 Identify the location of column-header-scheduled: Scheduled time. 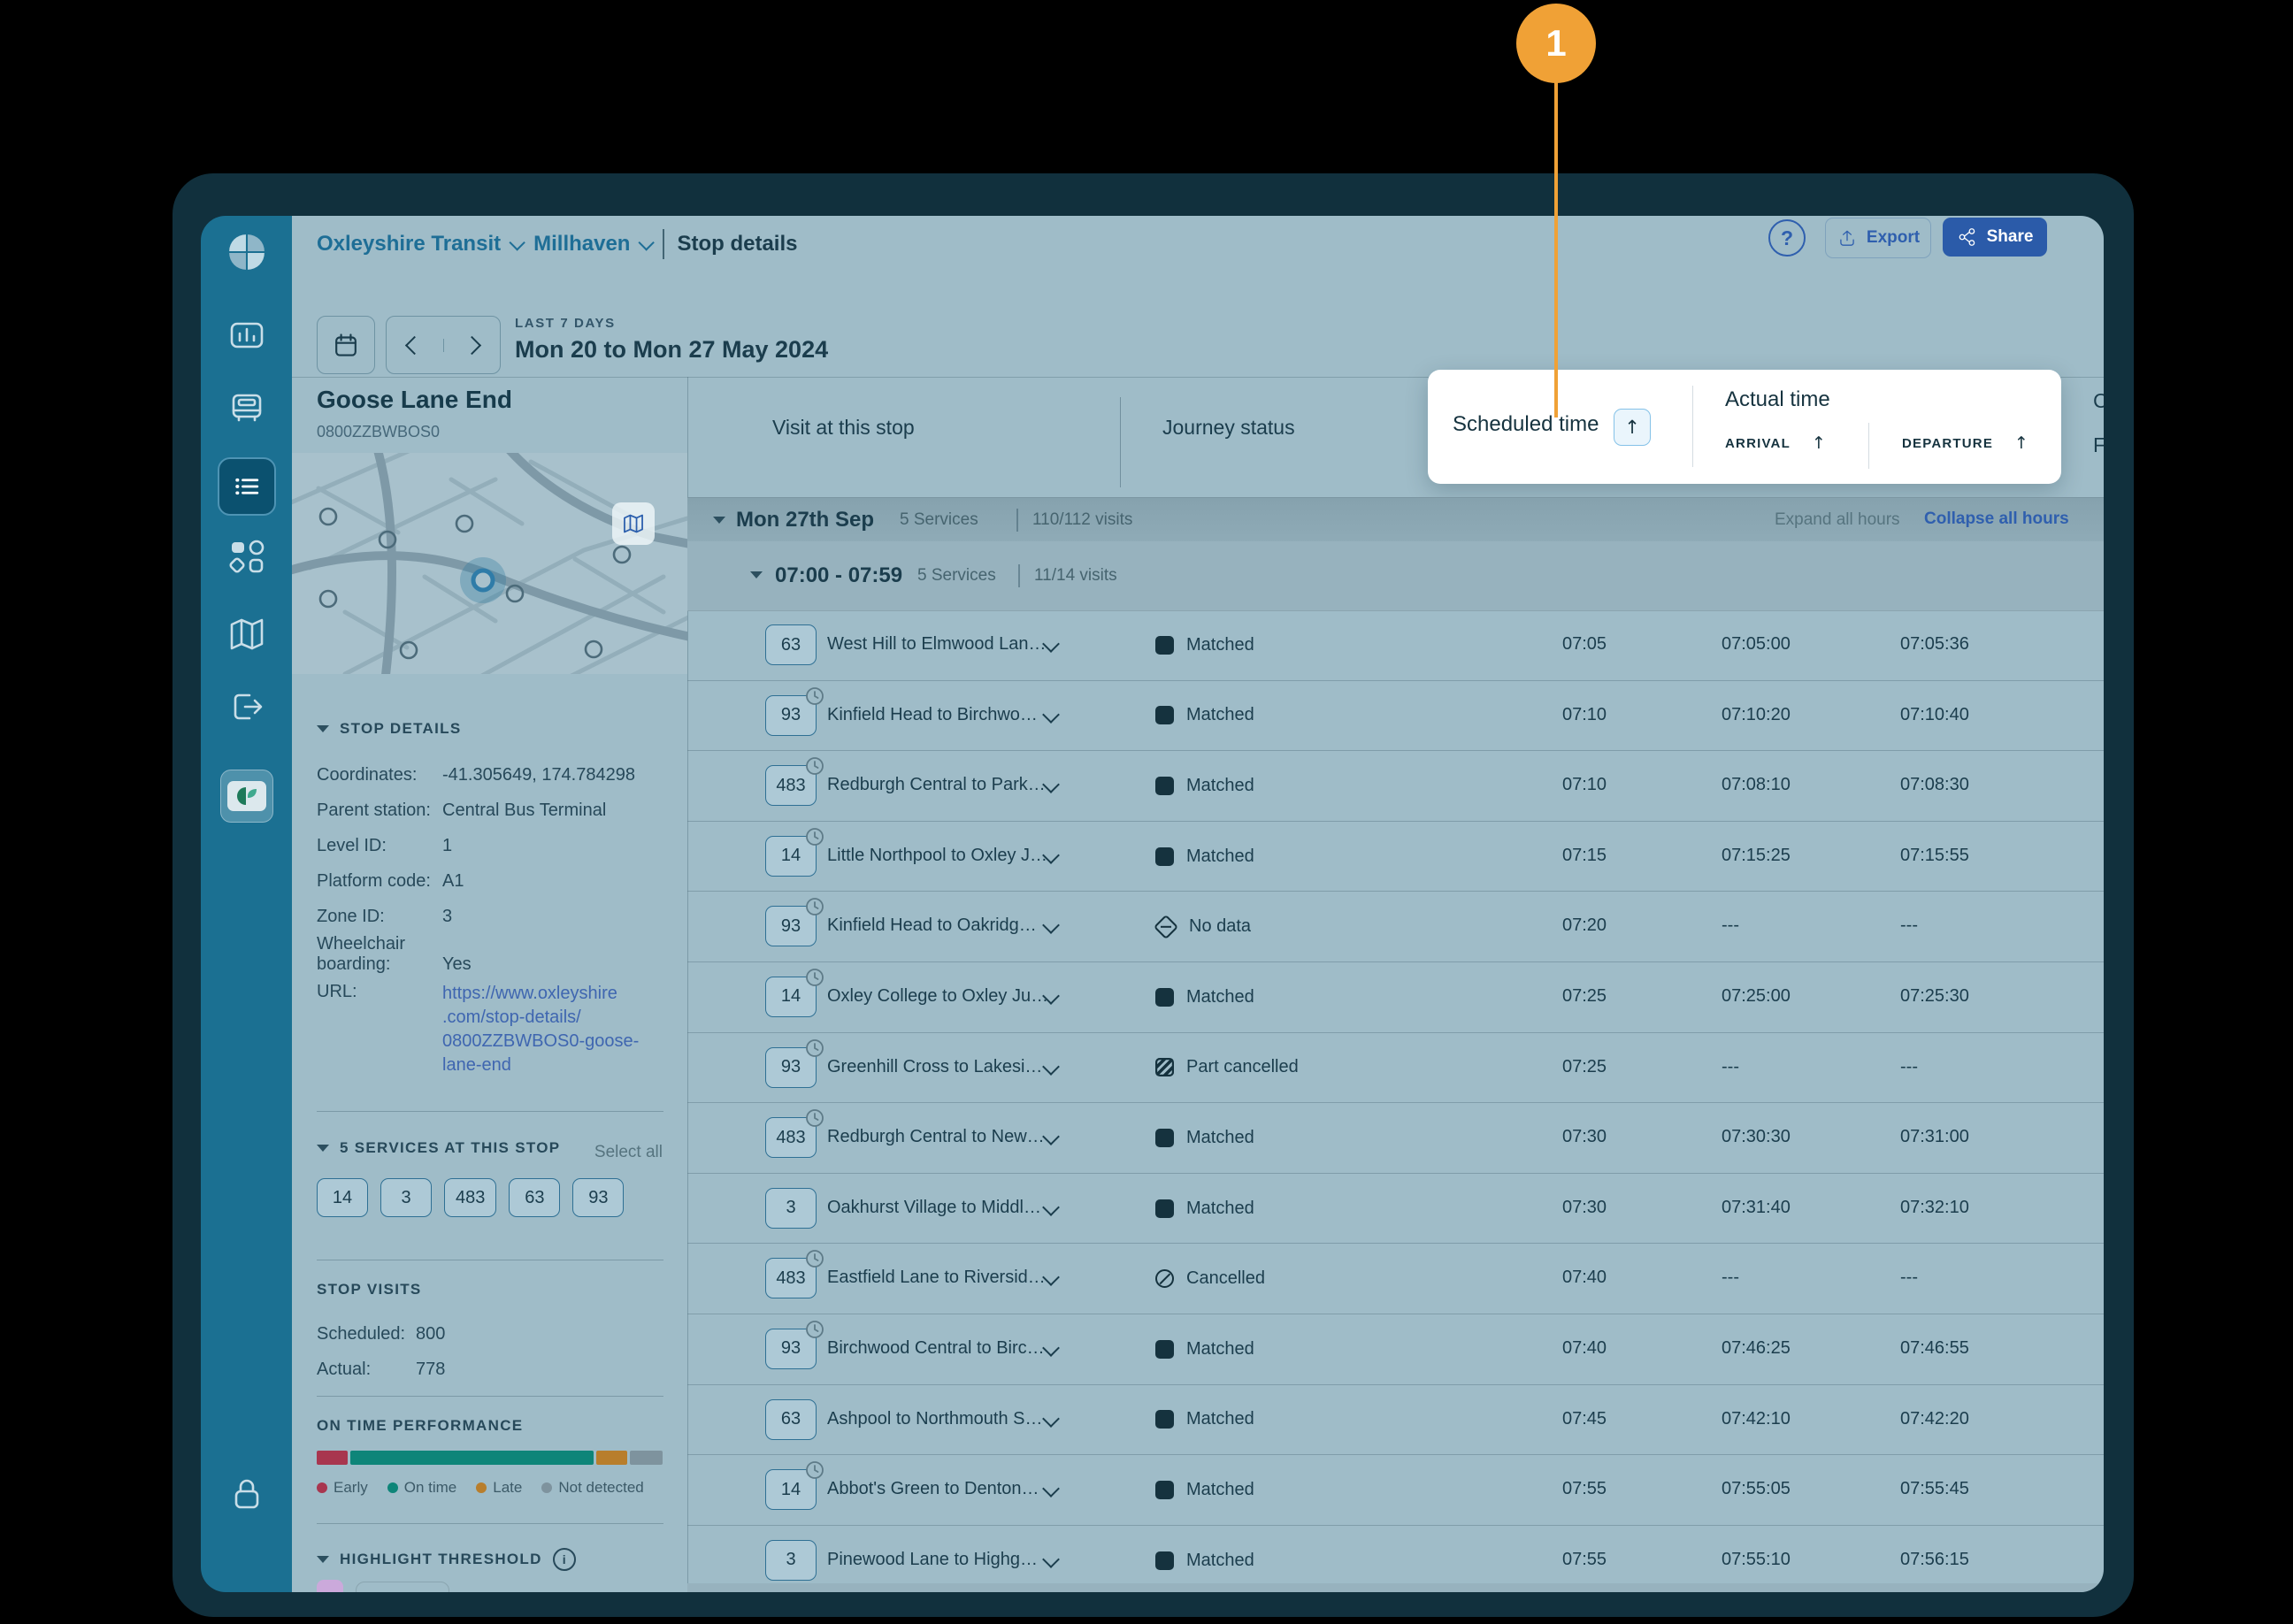
(1526, 424).